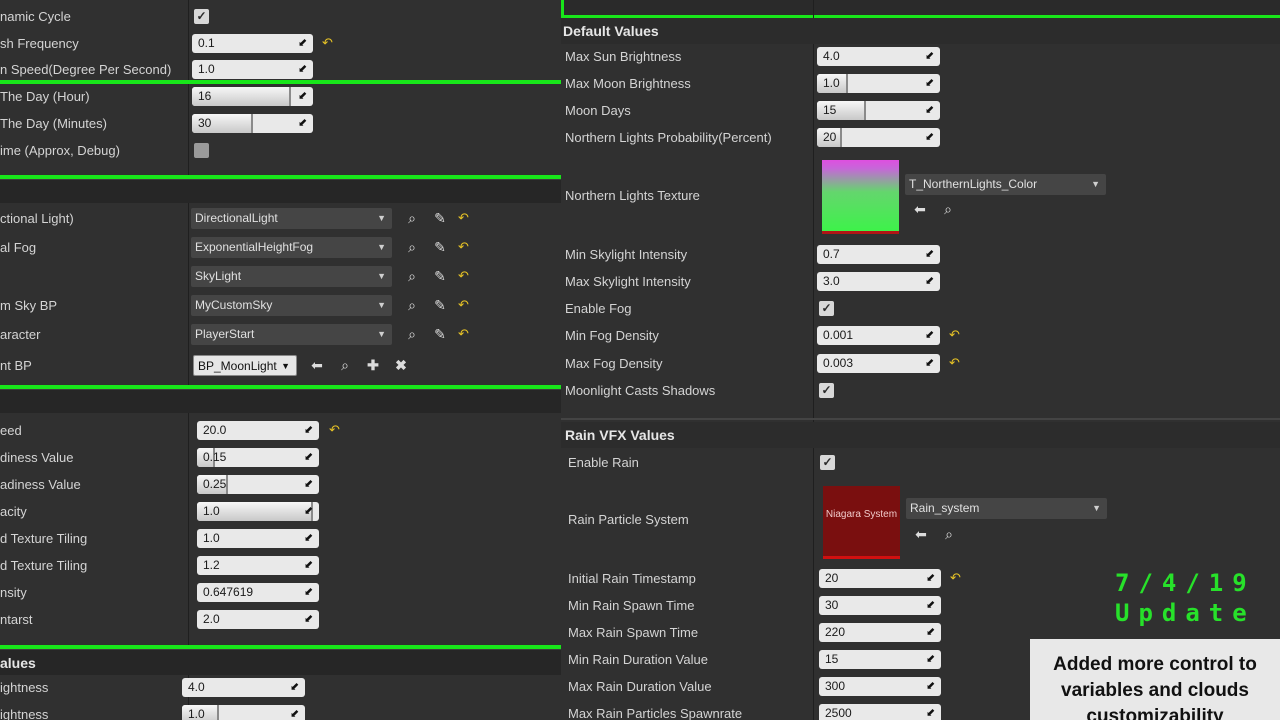  What do you see at coordinates (258, 619) in the screenshot?
I see `number-field: 2.0 ⬋` at bounding box center [258, 619].